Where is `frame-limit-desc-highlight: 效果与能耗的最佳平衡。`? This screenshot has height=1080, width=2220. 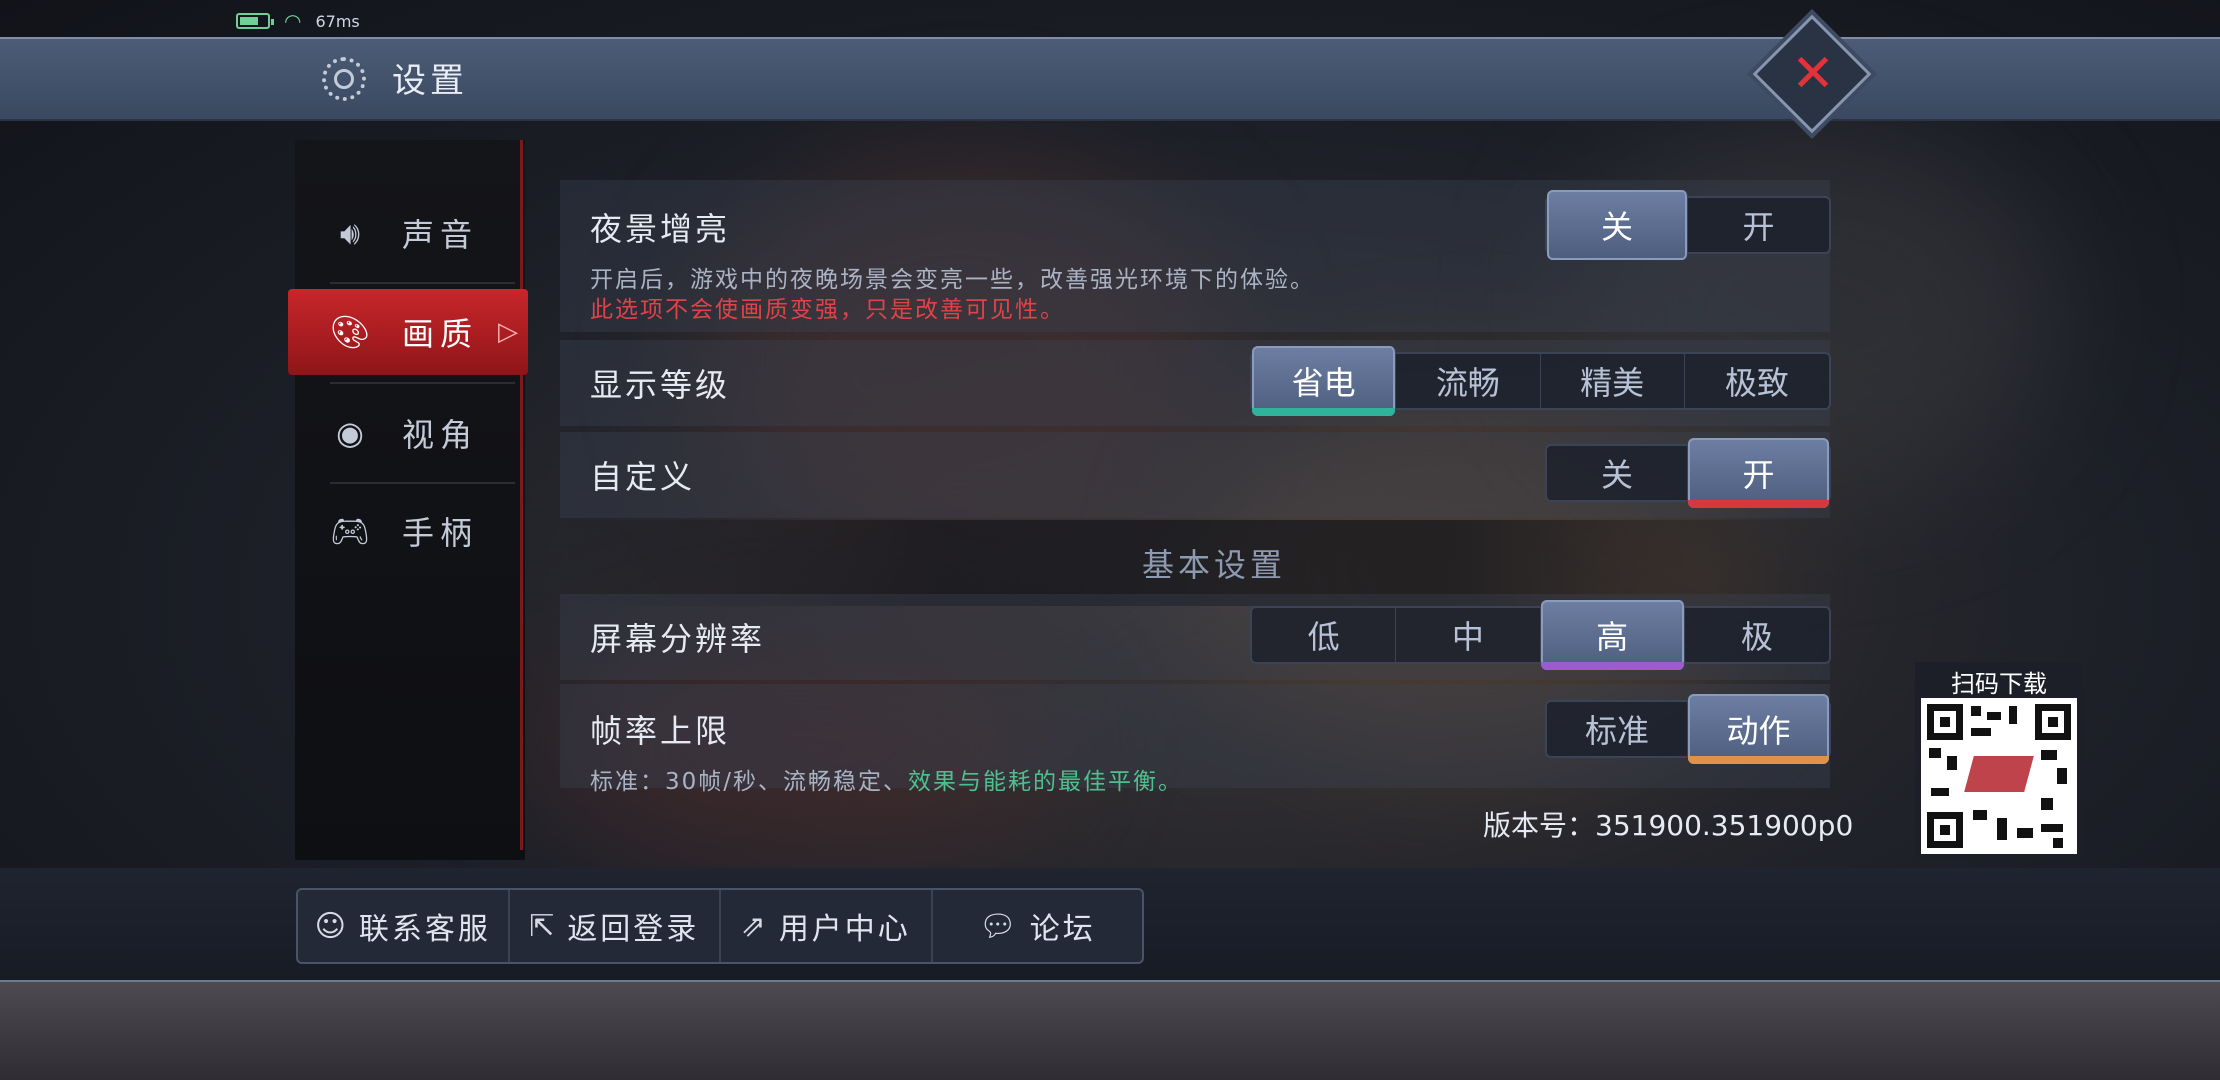
frame-limit-desc-highlight: 效果与能耗的最佳平衡。 is located at coordinates (1046, 782).